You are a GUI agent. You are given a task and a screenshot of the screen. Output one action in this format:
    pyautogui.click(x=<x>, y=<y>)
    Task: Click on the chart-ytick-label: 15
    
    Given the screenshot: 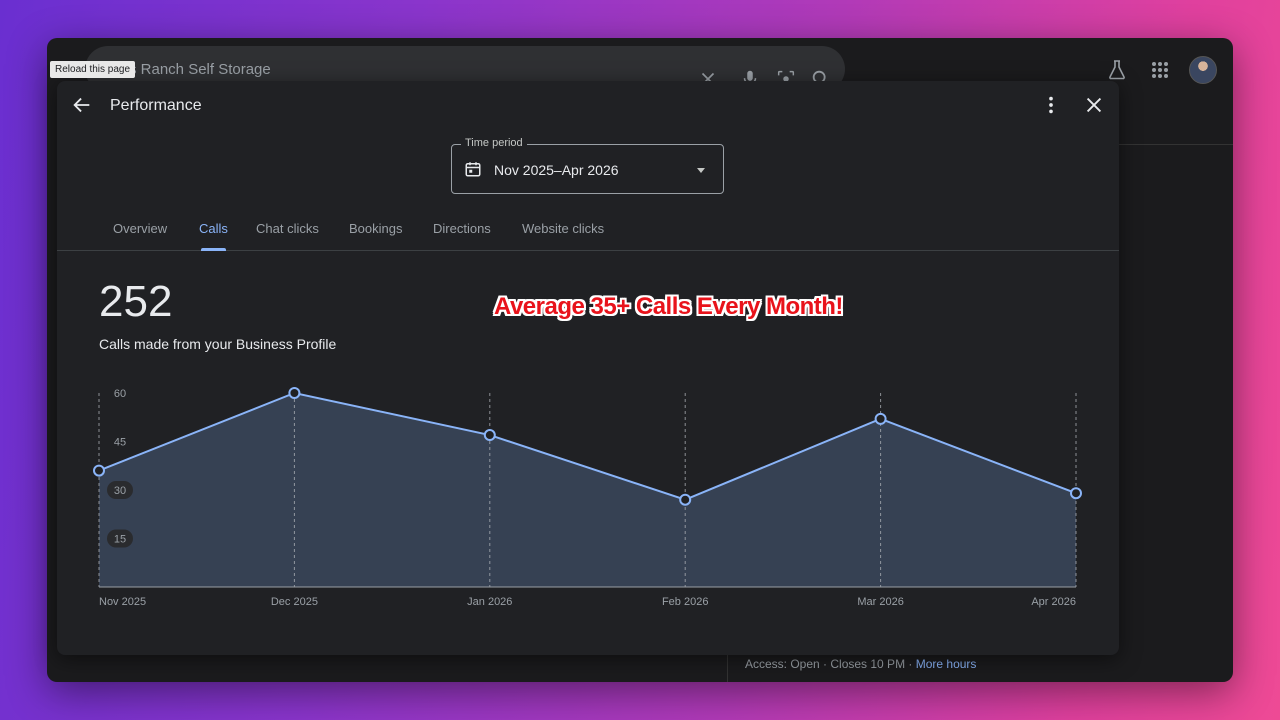 What is the action you would take?
    pyautogui.click(x=120, y=540)
    